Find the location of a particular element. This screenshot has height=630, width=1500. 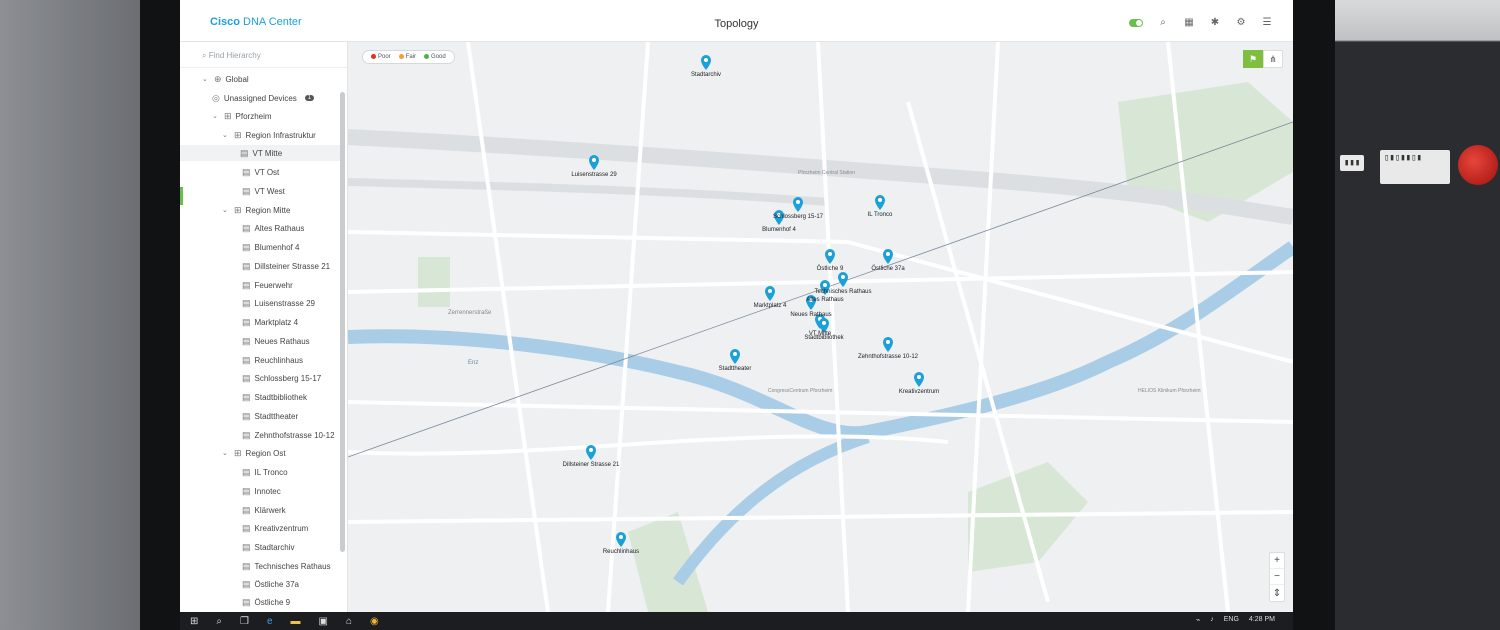

pin-label: Östliche 37a is located at coordinates (887, 269).